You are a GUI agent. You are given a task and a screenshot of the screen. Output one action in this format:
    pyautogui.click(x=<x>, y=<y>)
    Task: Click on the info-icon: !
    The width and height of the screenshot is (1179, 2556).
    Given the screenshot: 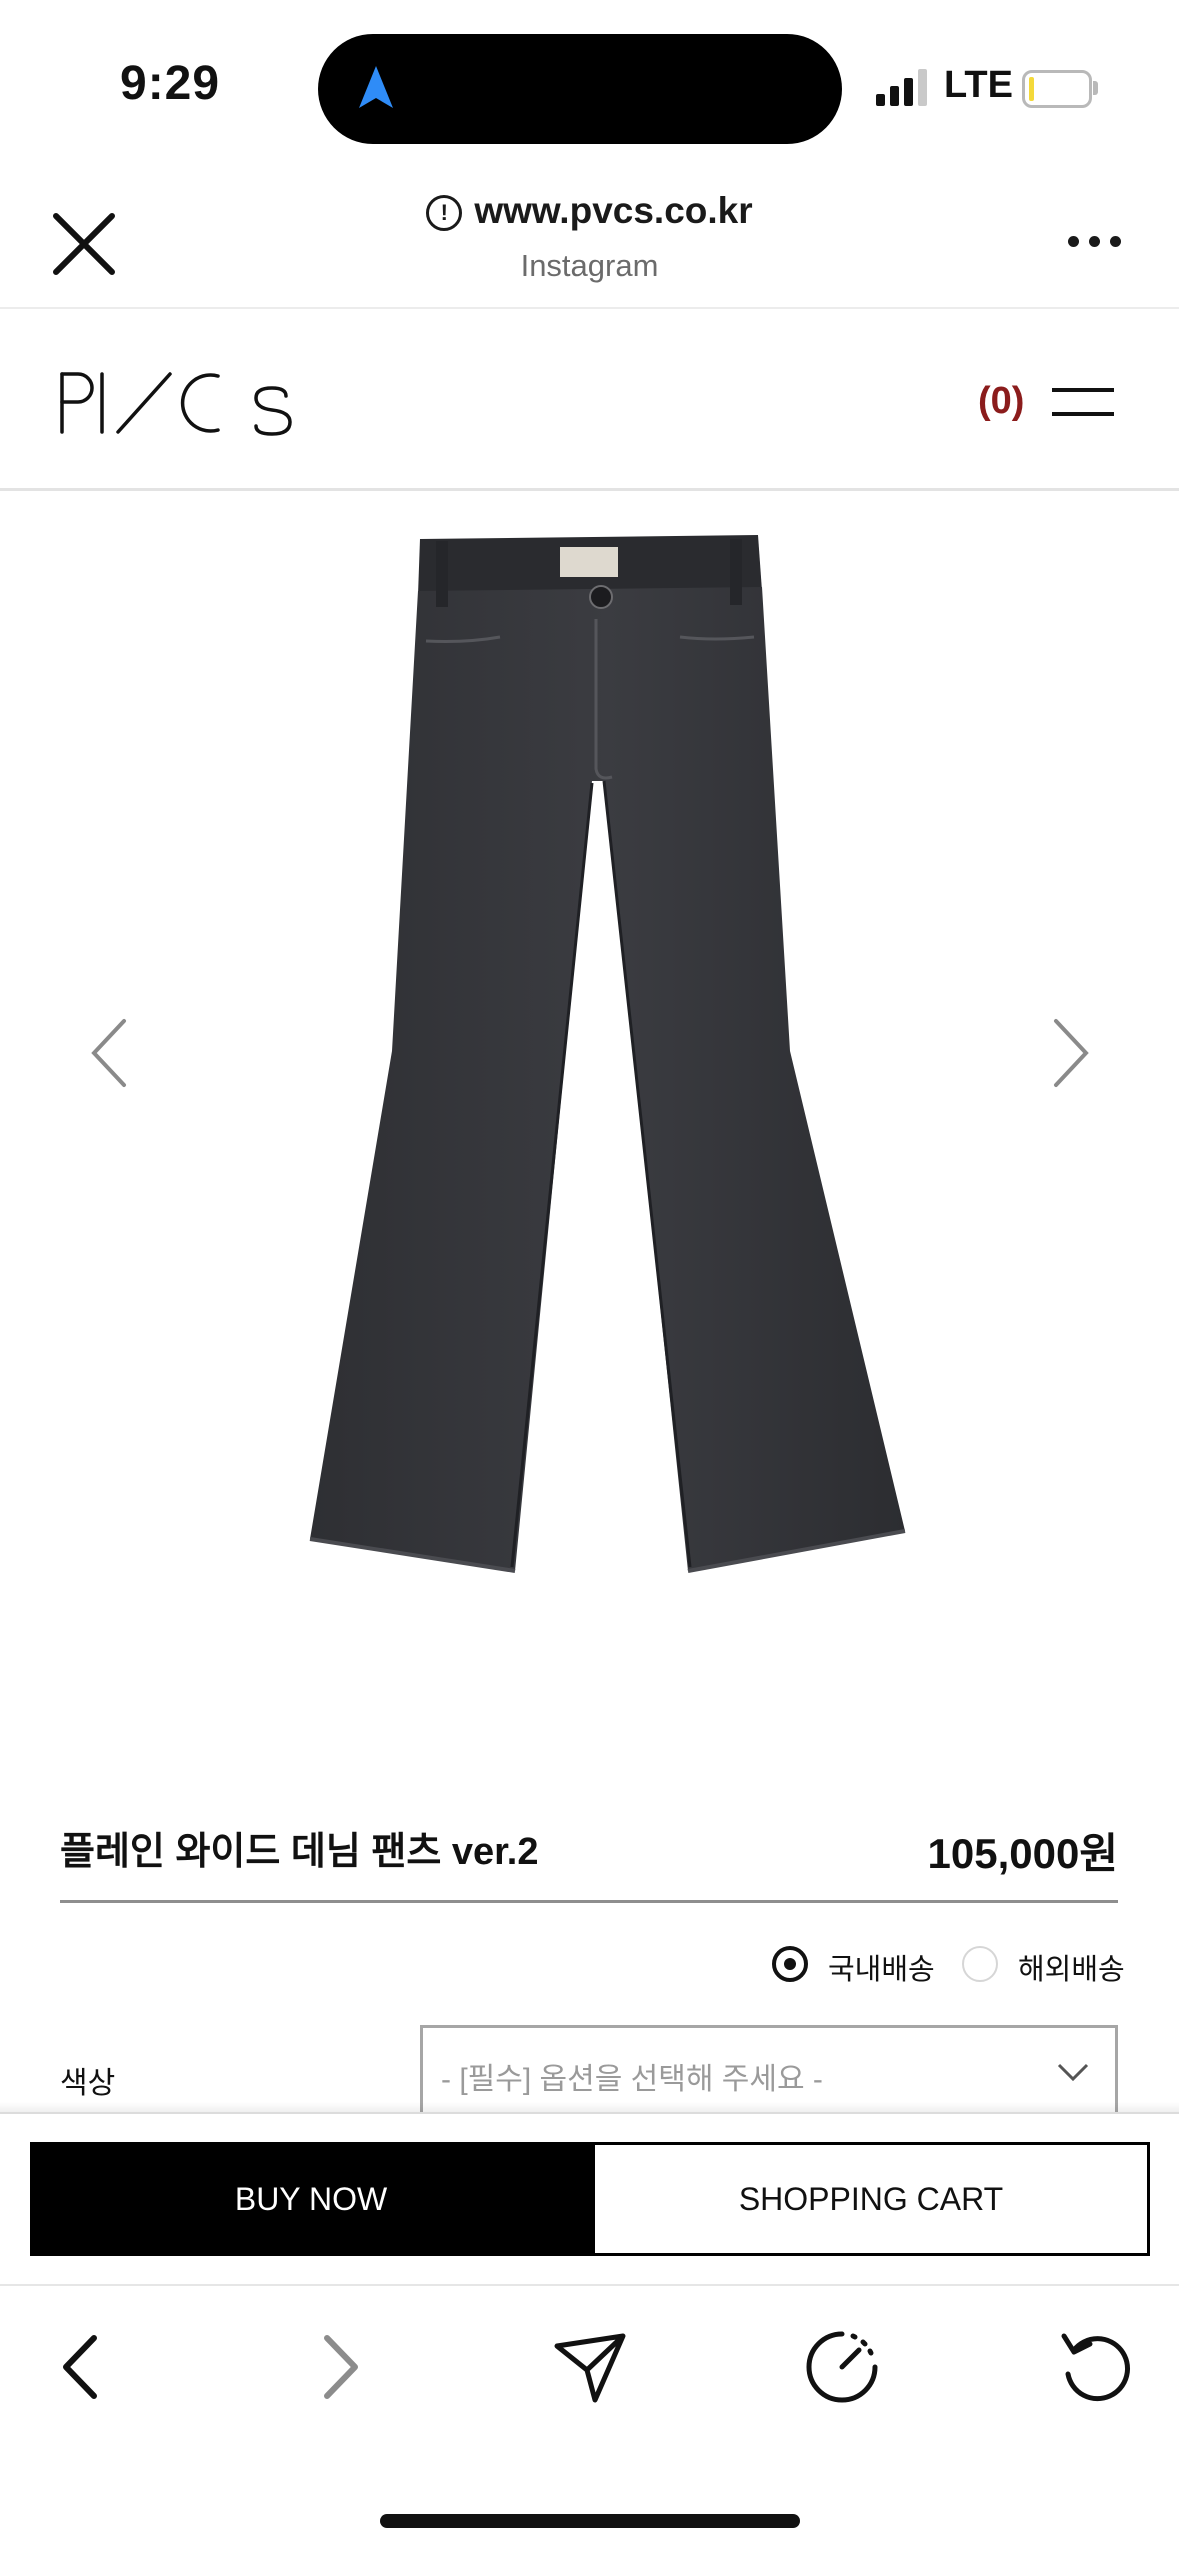 What is the action you would take?
    pyautogui.click(x=444, y=213)
    